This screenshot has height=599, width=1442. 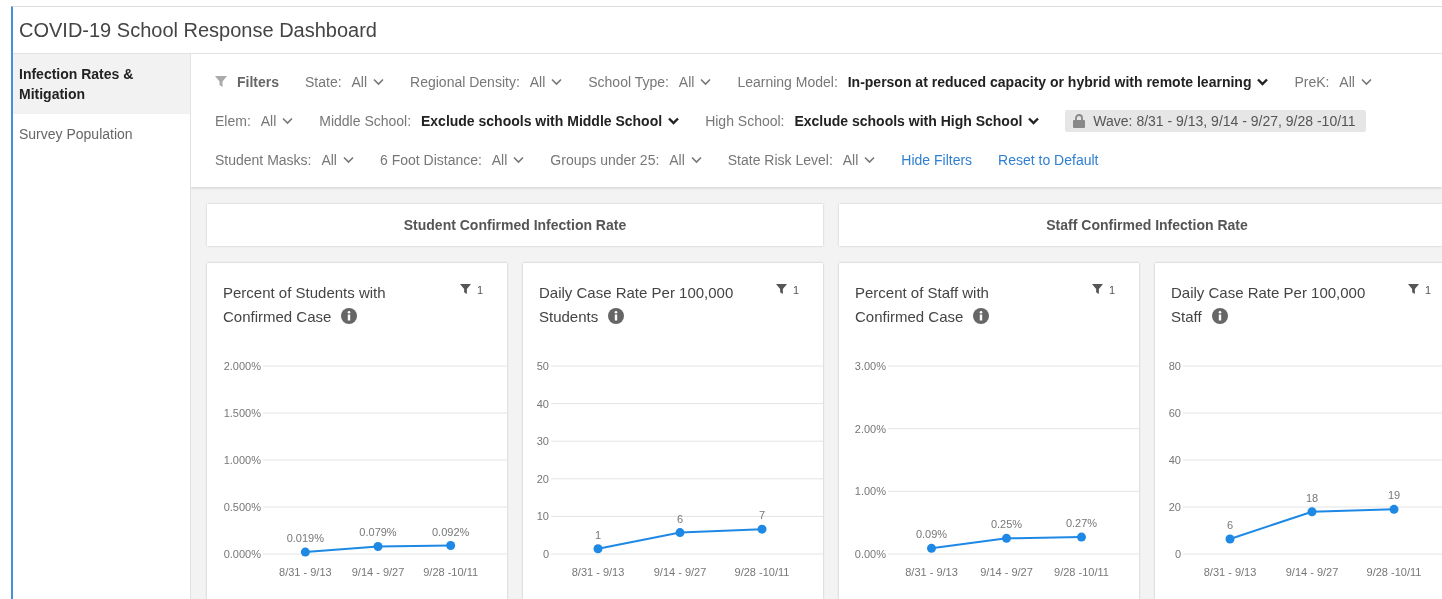 I want to click on axis-tick-label: 50, so click(x=542, y=366).